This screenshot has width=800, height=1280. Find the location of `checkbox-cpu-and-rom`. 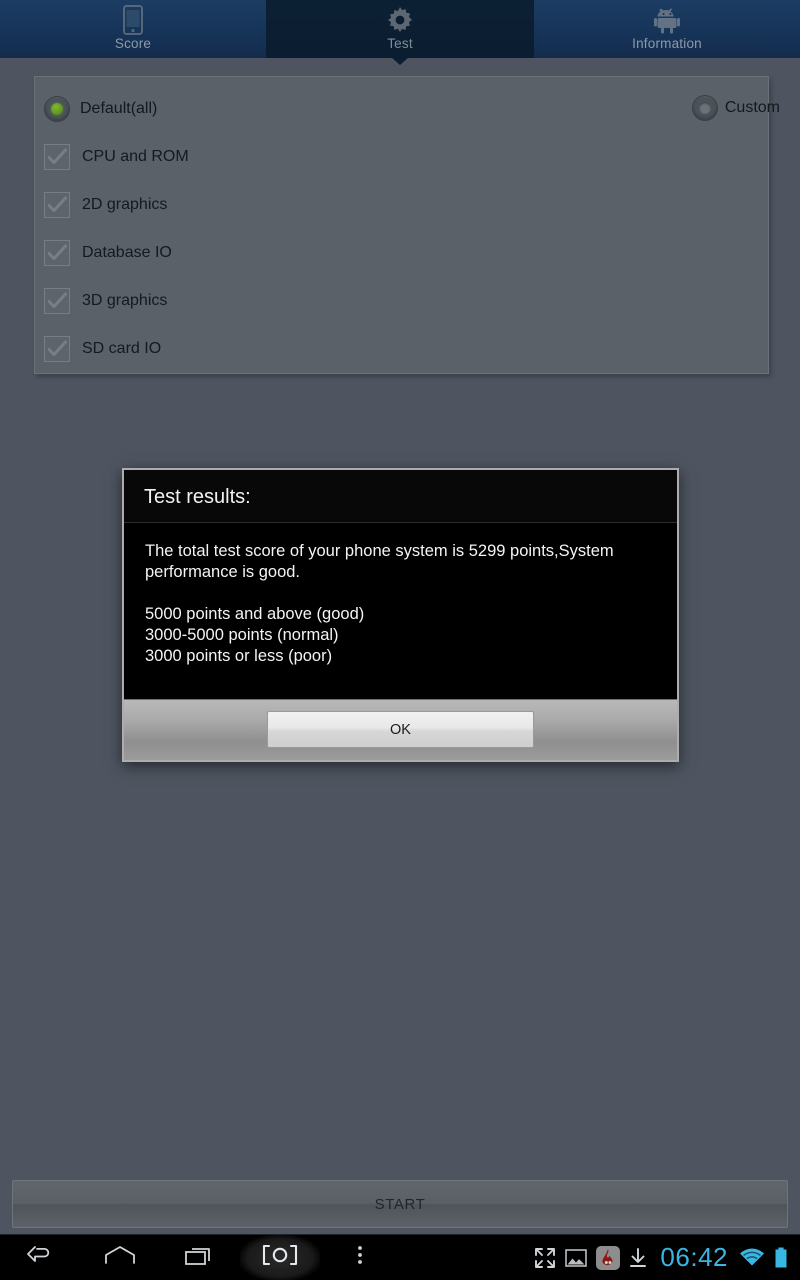

checkbox-cpu-and-rom is located at coordinates (57, 157).